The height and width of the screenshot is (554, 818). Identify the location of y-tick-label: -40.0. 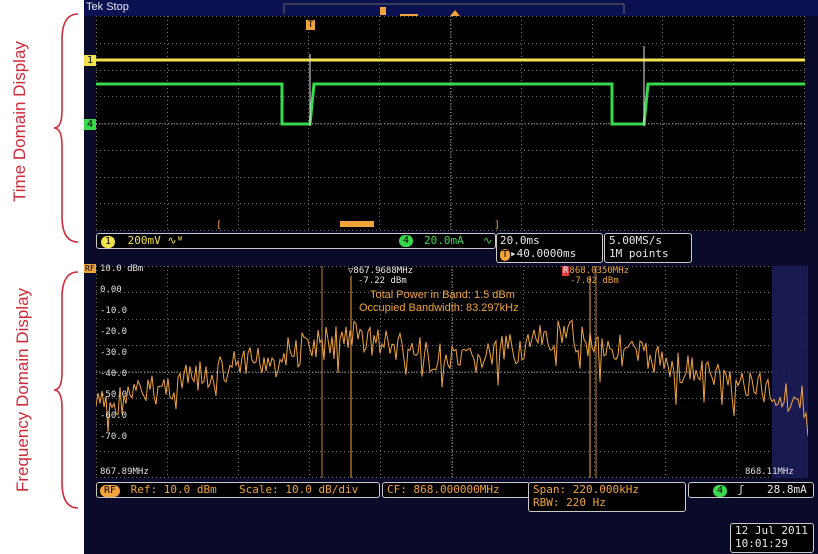
(114, 374).